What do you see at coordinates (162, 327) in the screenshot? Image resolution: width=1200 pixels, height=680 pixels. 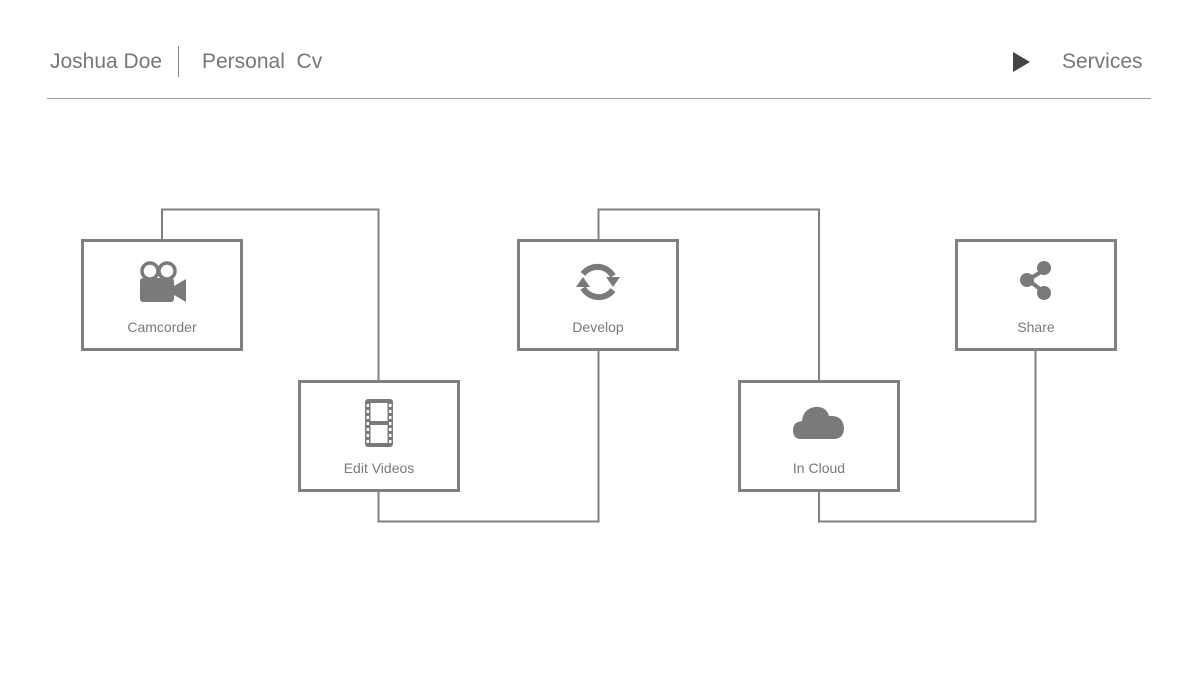 I see `node-label: Camcorder` at bounding box center [162, 327].